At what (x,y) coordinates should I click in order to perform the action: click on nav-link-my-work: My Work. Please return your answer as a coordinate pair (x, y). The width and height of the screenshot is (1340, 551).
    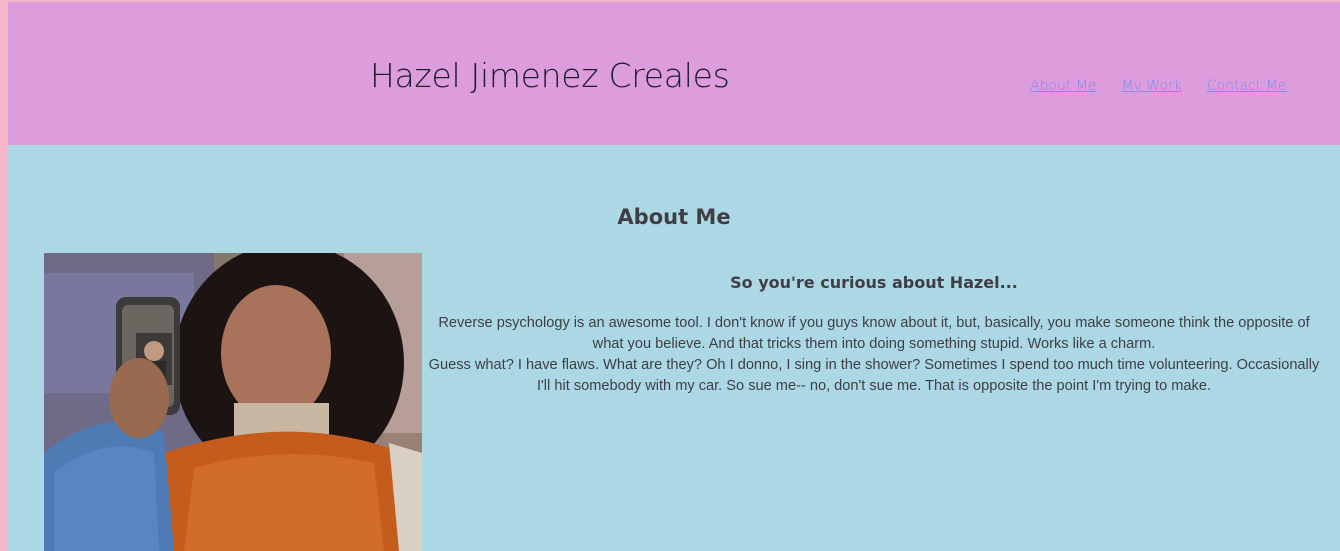
    Looking at the image, I should click on (1152, 86).